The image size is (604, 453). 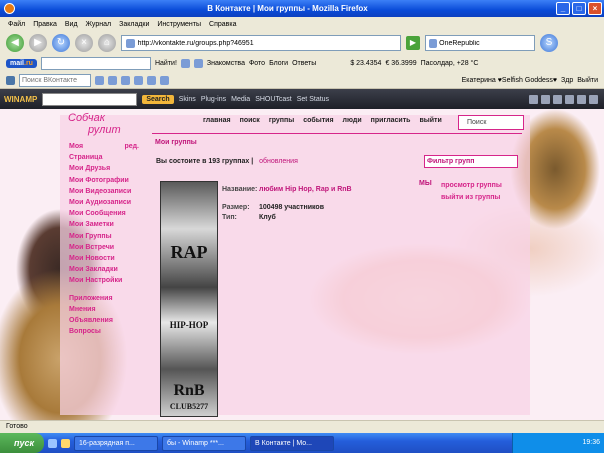 I want to click on vk-icon, so click(x=10, y=80).